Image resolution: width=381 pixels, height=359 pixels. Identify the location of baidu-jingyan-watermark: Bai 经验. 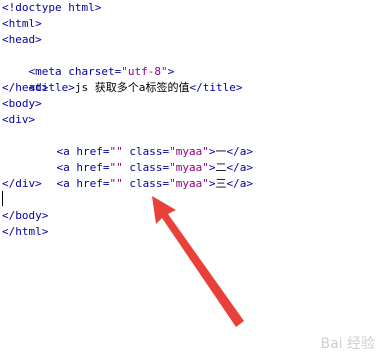
(347, 344).